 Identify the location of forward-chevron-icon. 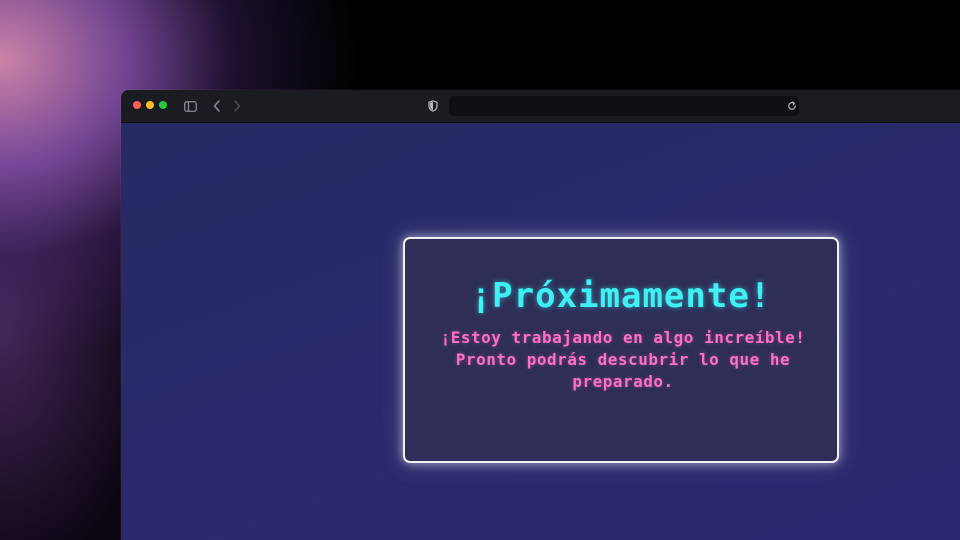
(237, 106).